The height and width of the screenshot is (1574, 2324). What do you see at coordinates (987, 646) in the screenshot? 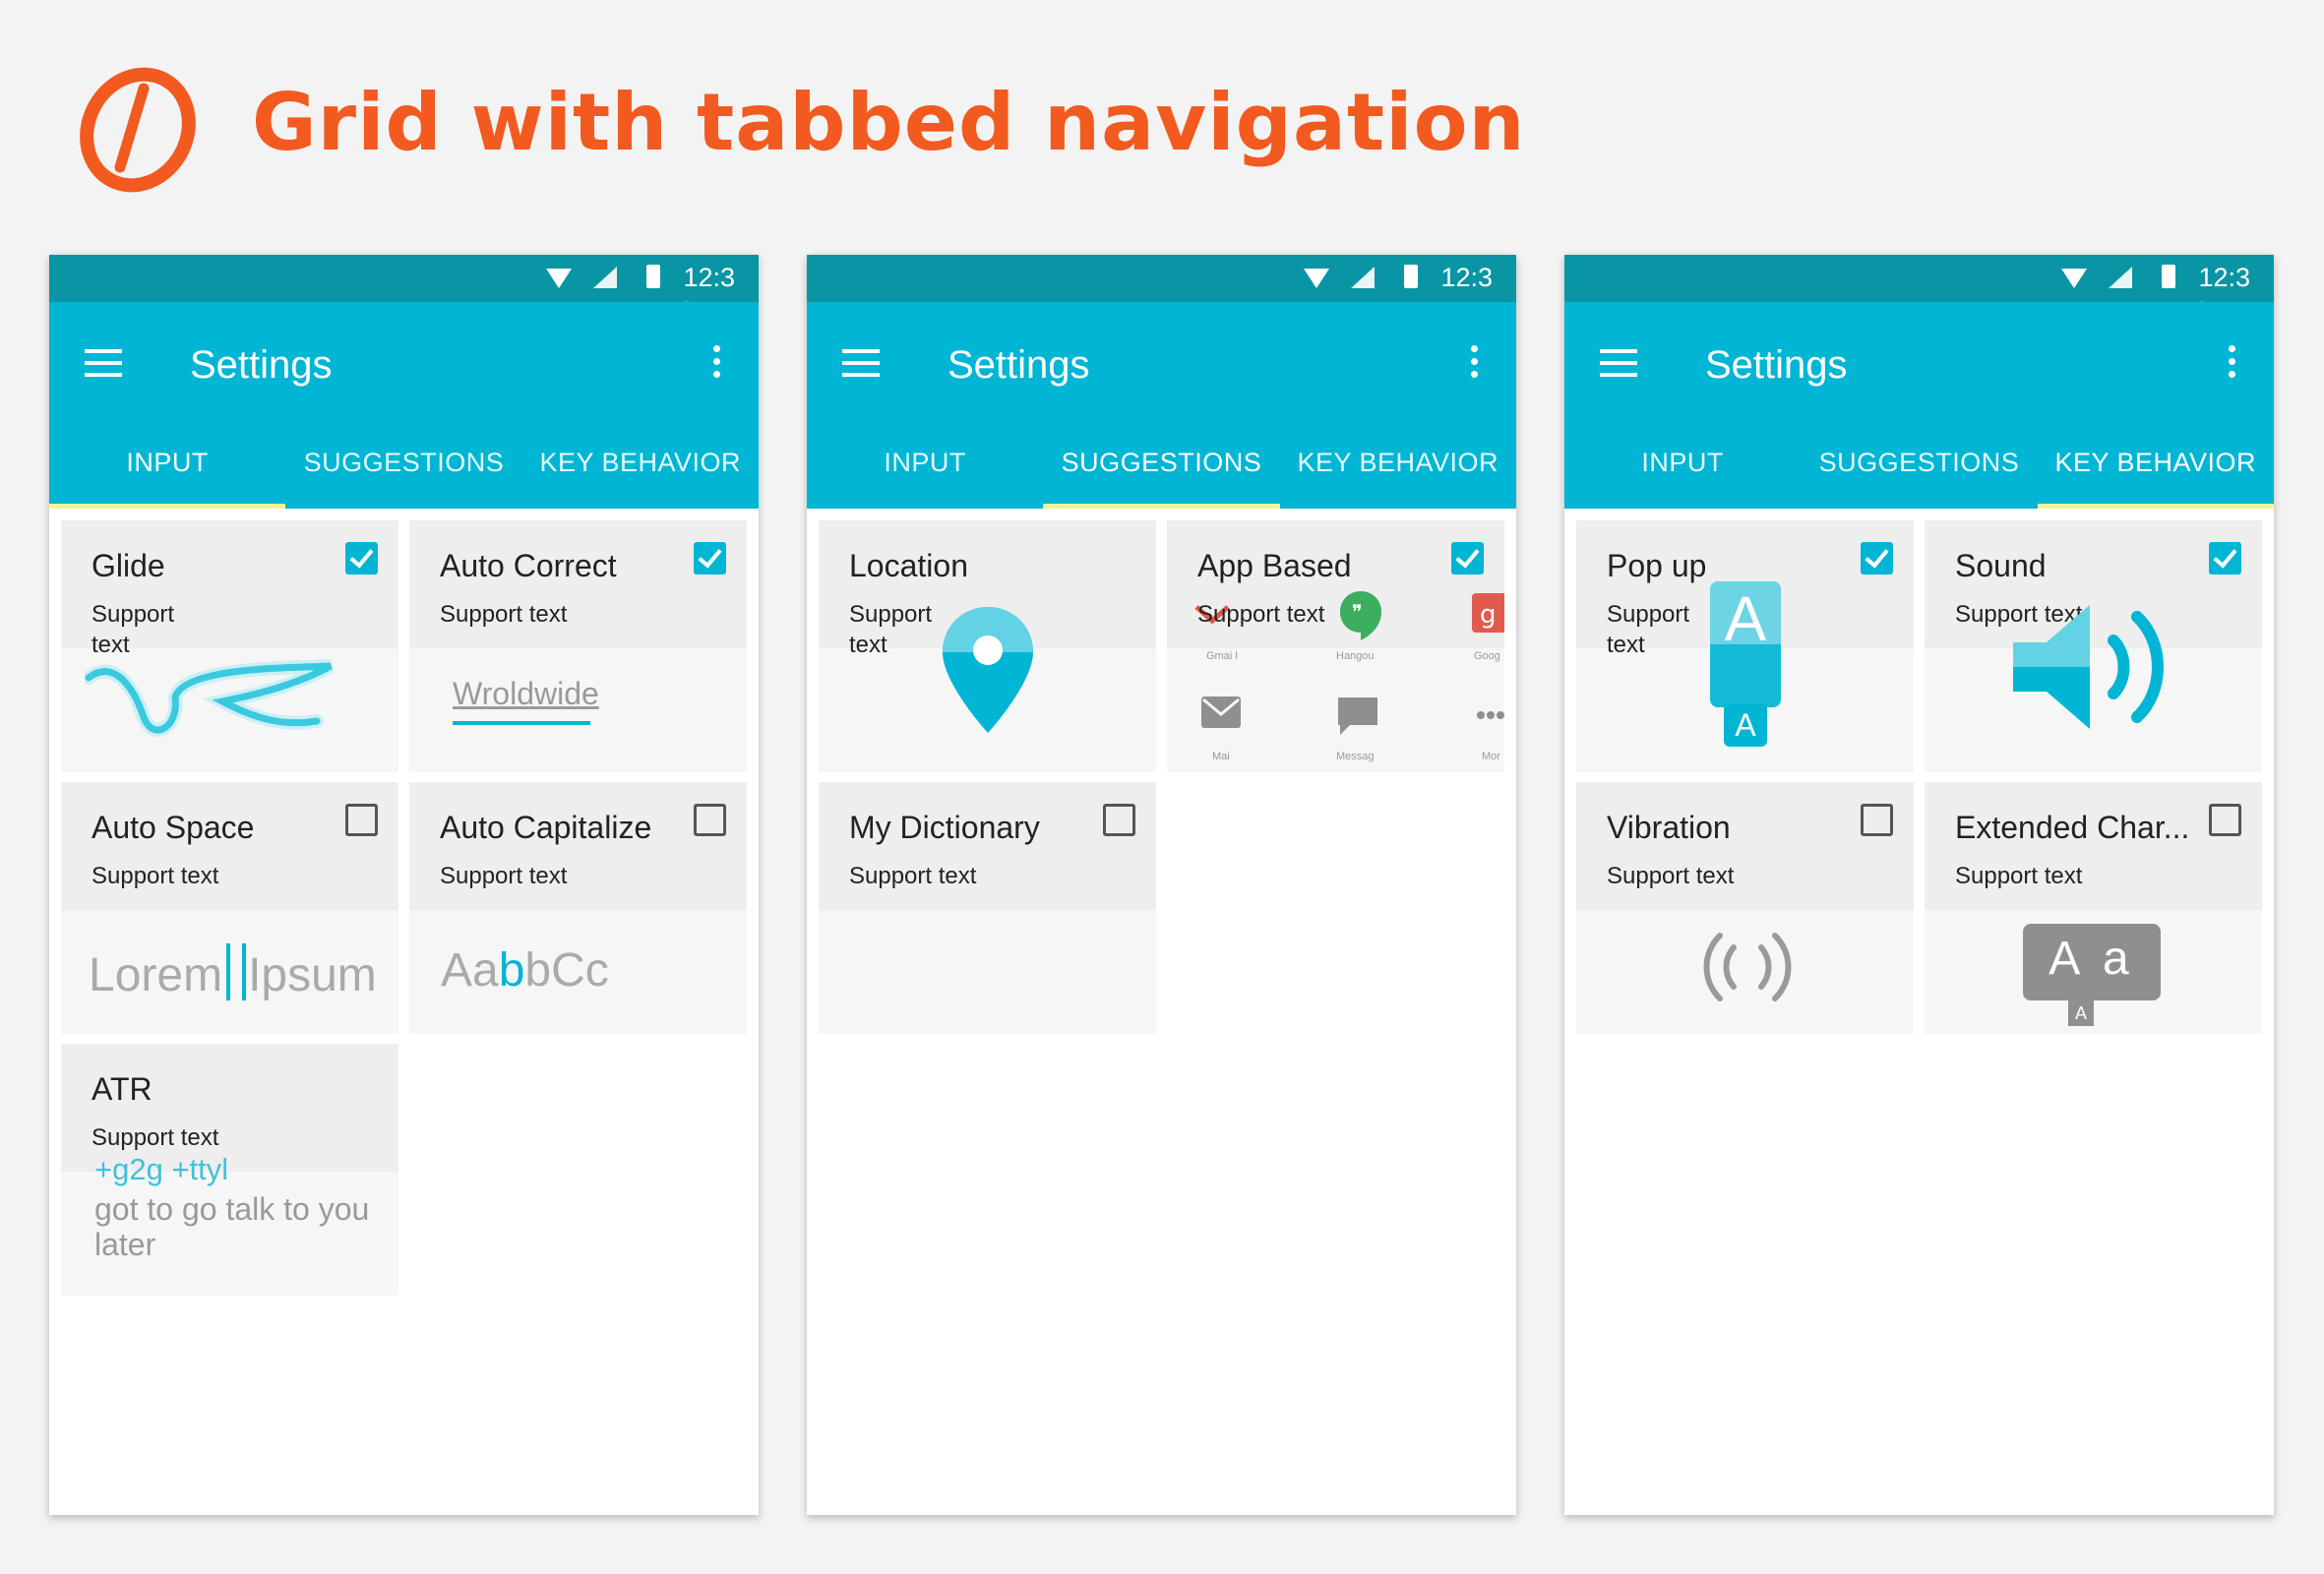
I see `card-location: Location Support text` at bounding box center [987, 646].